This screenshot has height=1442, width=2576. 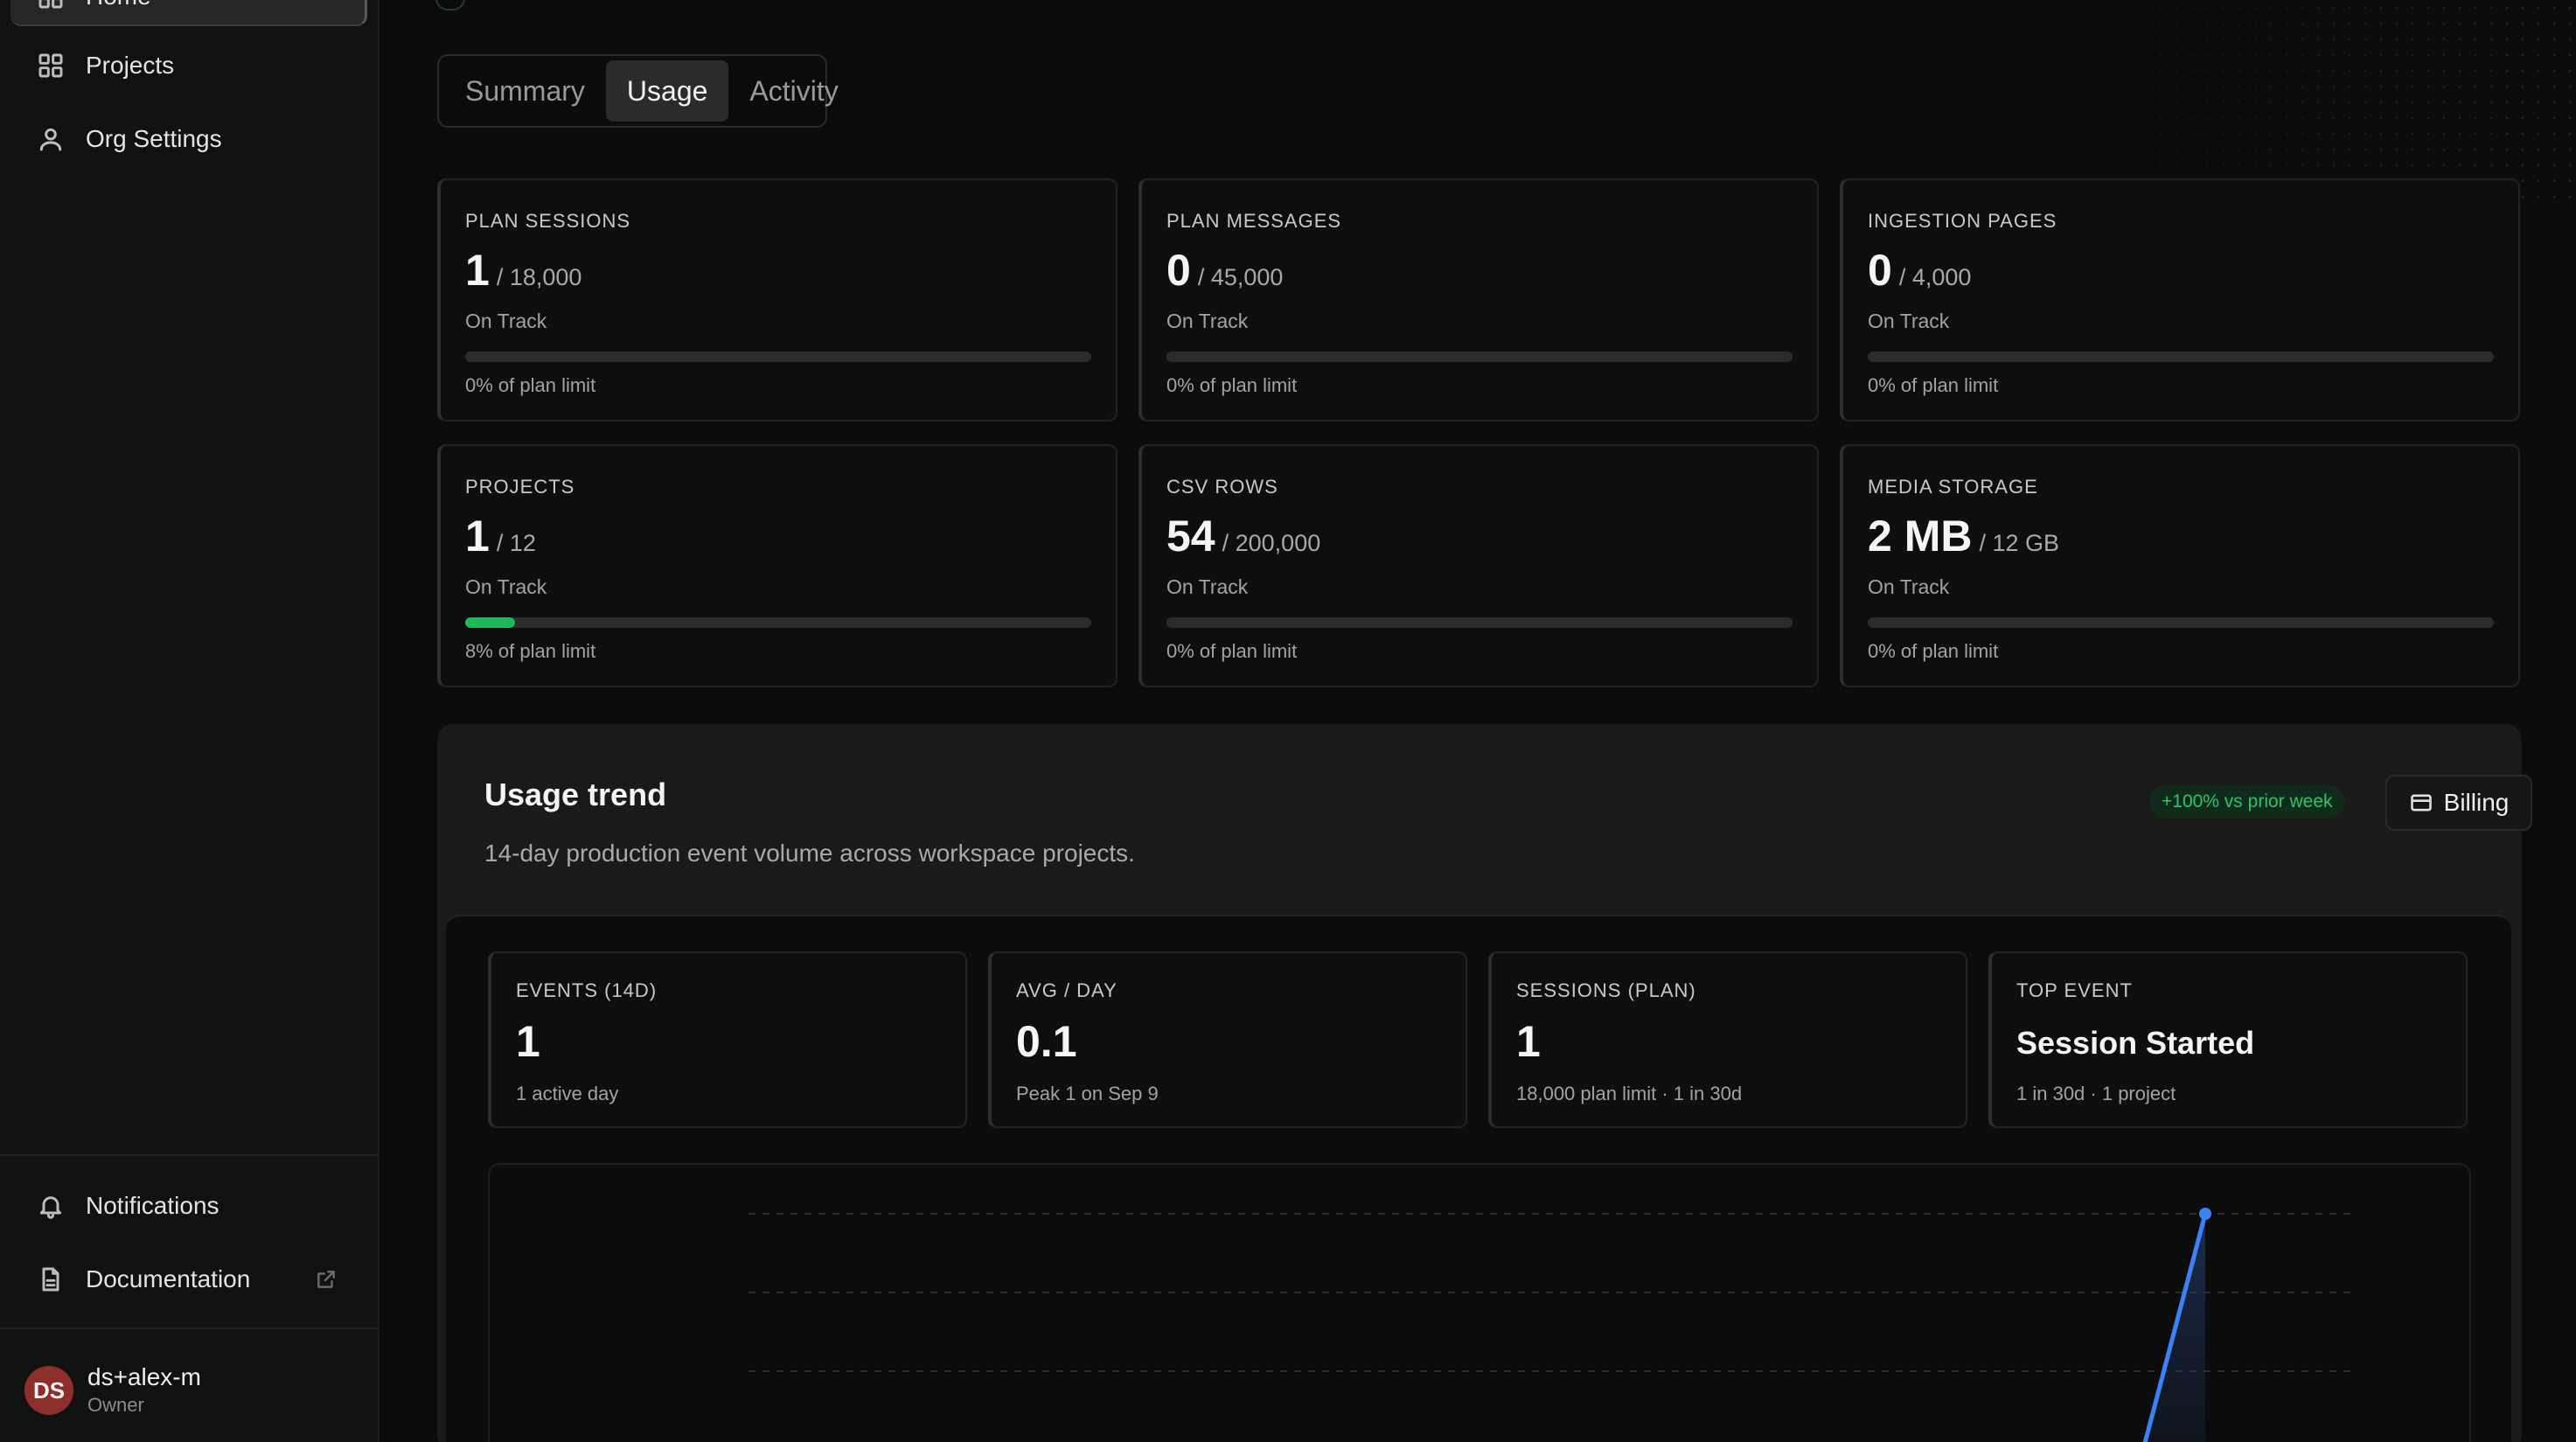 What do you see at coordinates (530, 651) in the screenshot?
I see `card-percent: 8% of plan limit` at bounding box center [530, 651].